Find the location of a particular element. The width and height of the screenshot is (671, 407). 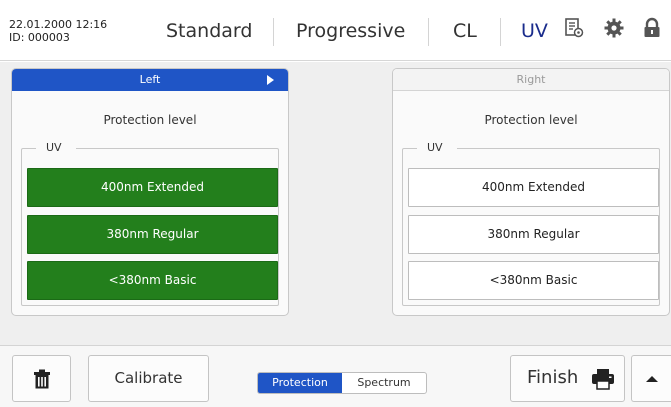

right-panel-header: Right is located at coordinates (531, 80).